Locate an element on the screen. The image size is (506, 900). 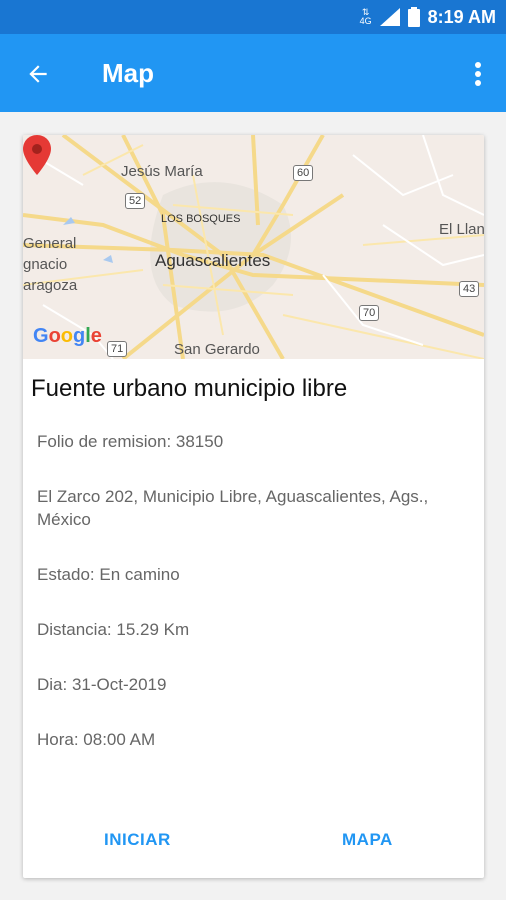
highway-shield-71: 71 is located at coordinates (117, 349).